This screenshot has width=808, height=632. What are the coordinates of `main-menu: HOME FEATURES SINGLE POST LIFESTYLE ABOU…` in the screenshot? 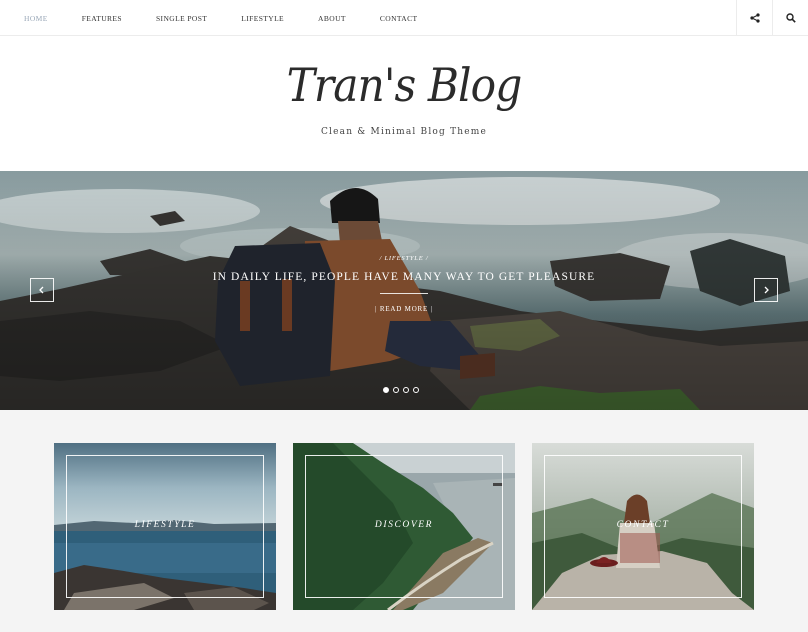 It's located at (238, 18).